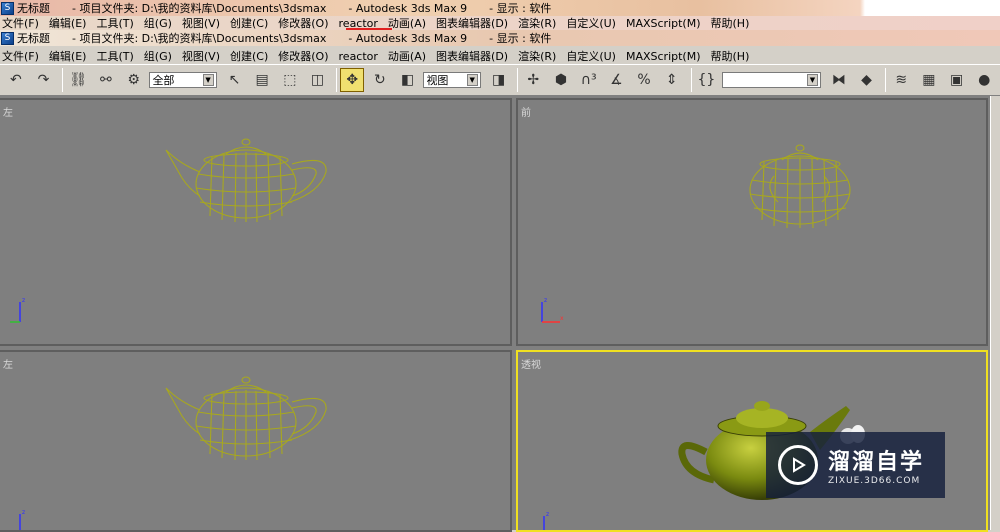 Image resolution: width=1000 pixels, height=532 pixels. I want to click on edit-named-selection-icon: {}, so click(707, 80).